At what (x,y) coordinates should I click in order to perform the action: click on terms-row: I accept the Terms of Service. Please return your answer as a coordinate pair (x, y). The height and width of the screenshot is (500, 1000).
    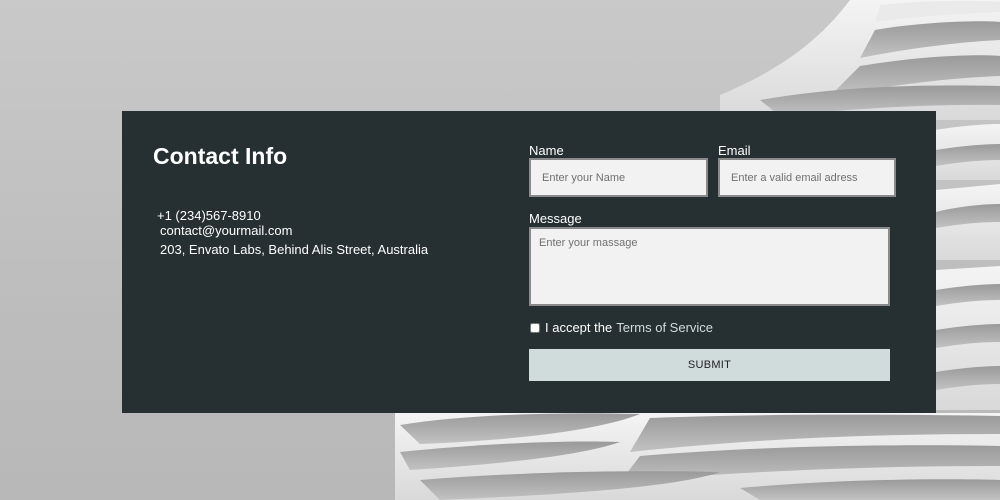
    Looking at the image, I should click on (621, 327).